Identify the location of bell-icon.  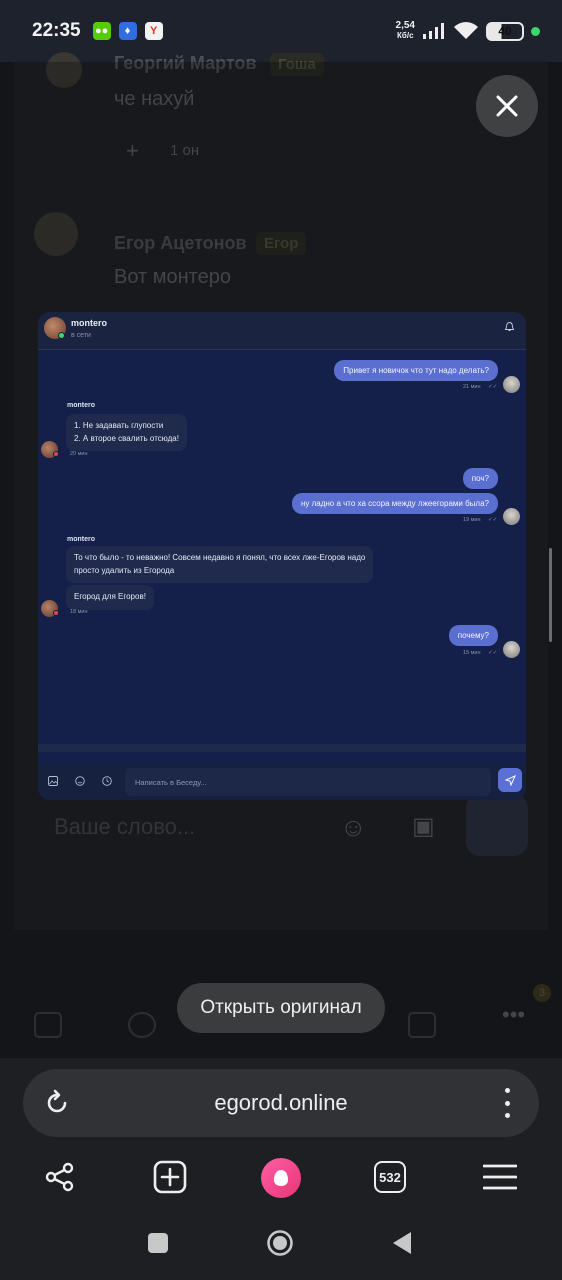
(509, 326).